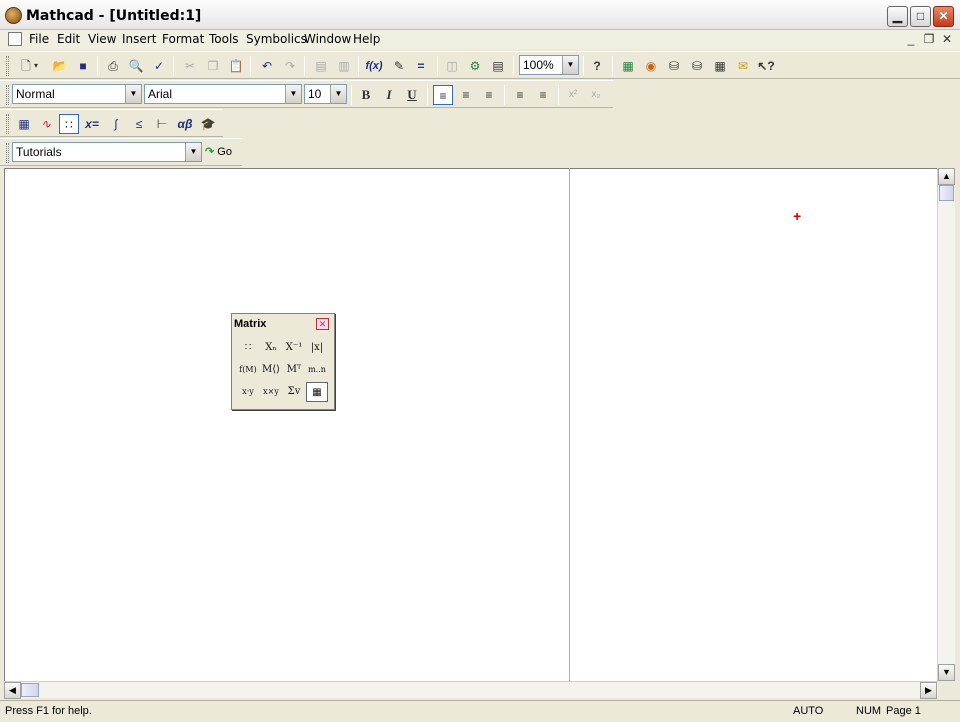 Image resolution: width=960 pixels, height=722 pixels. What do you see at coordinates (276, 39) in the screenshot?
I see `menu-symbolics: Symbolics` at bounding box center [276, 39].